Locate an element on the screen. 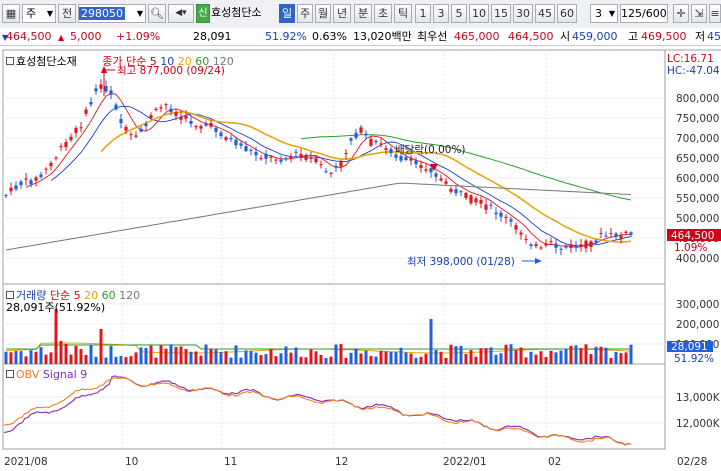 The height and width of the screenshot is (471, 721). ma10-label: 10 is located at coordinates (167, 61).